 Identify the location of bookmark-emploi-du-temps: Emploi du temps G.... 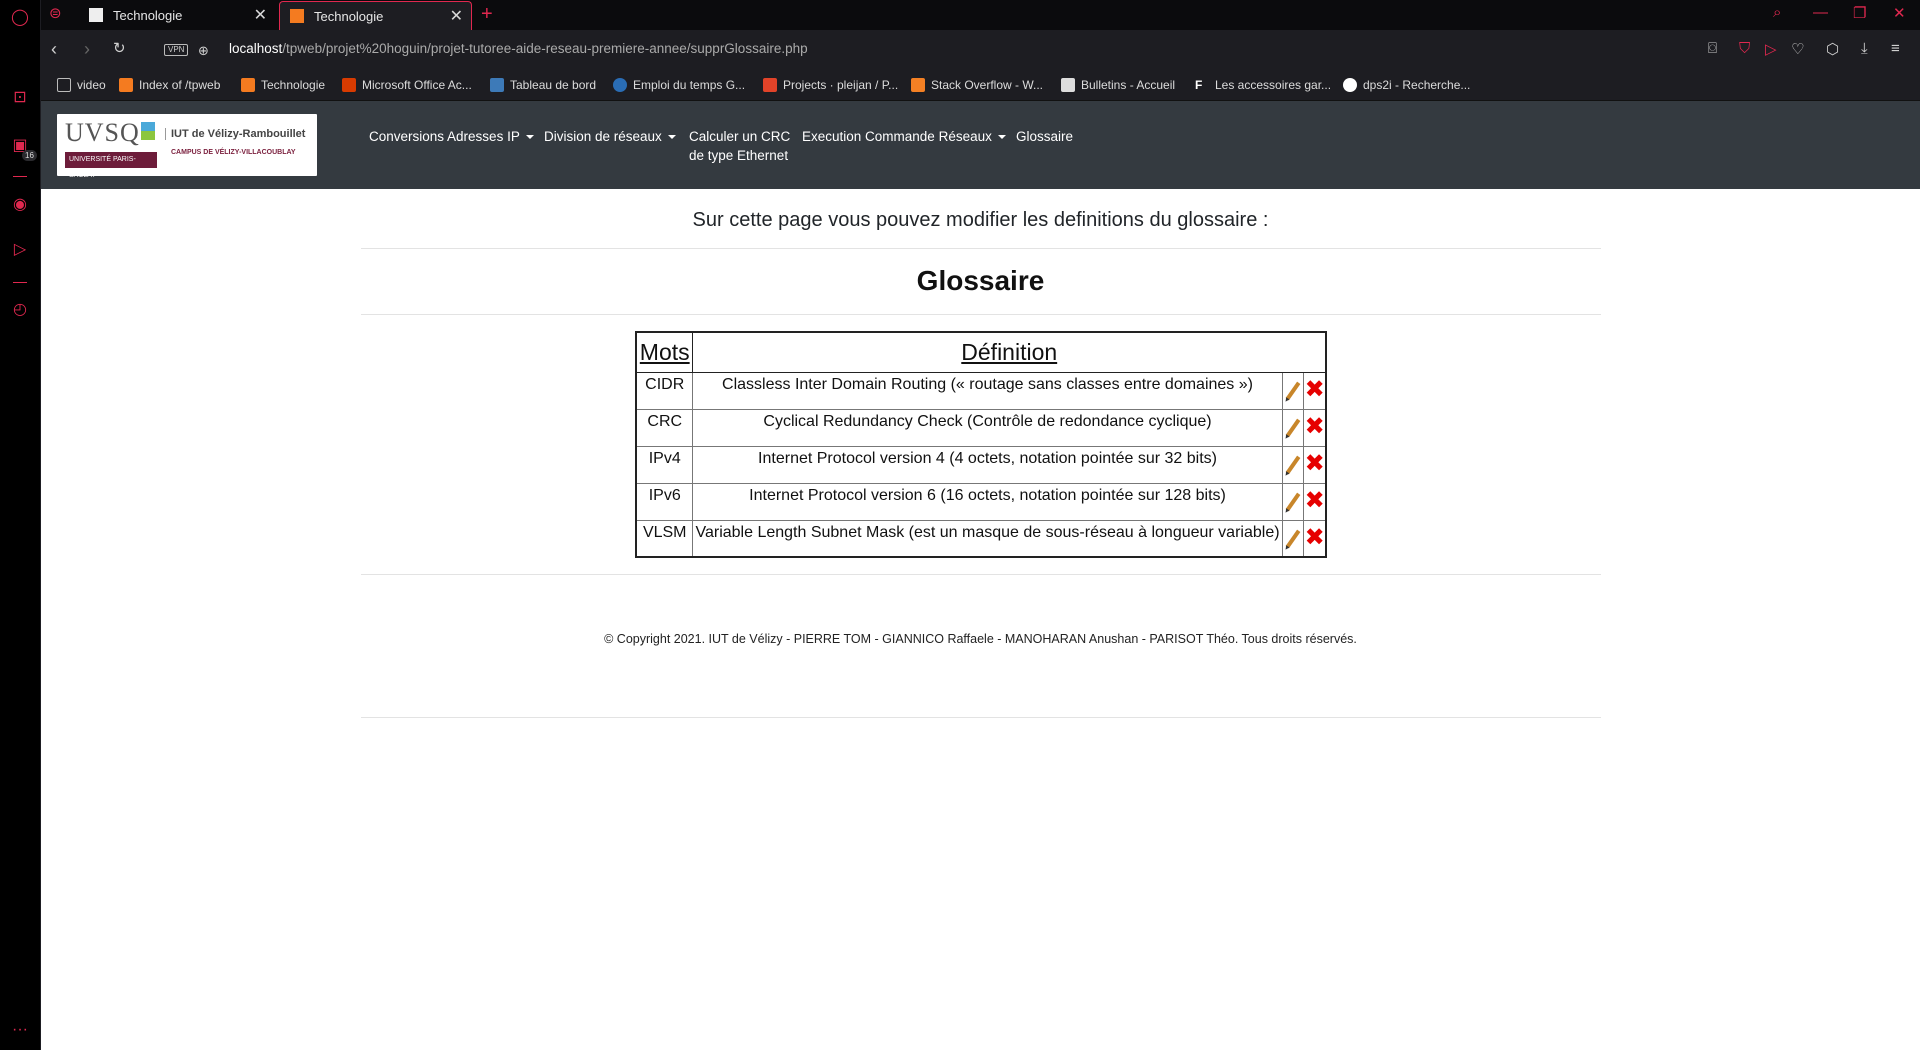
(679, 85).